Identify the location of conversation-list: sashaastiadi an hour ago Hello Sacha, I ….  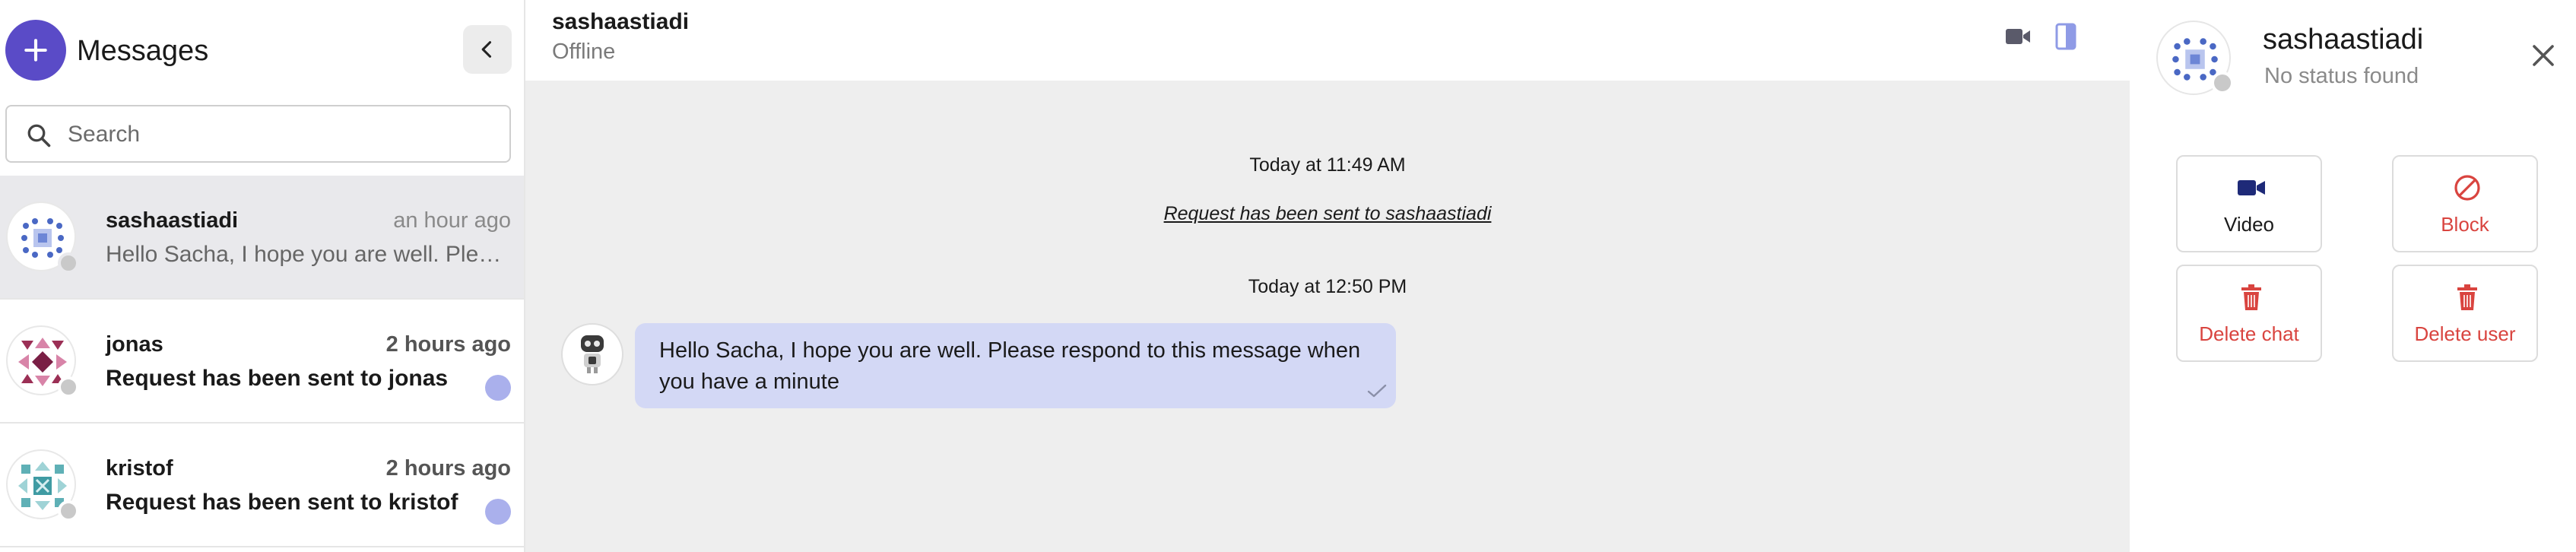
(262, 361).